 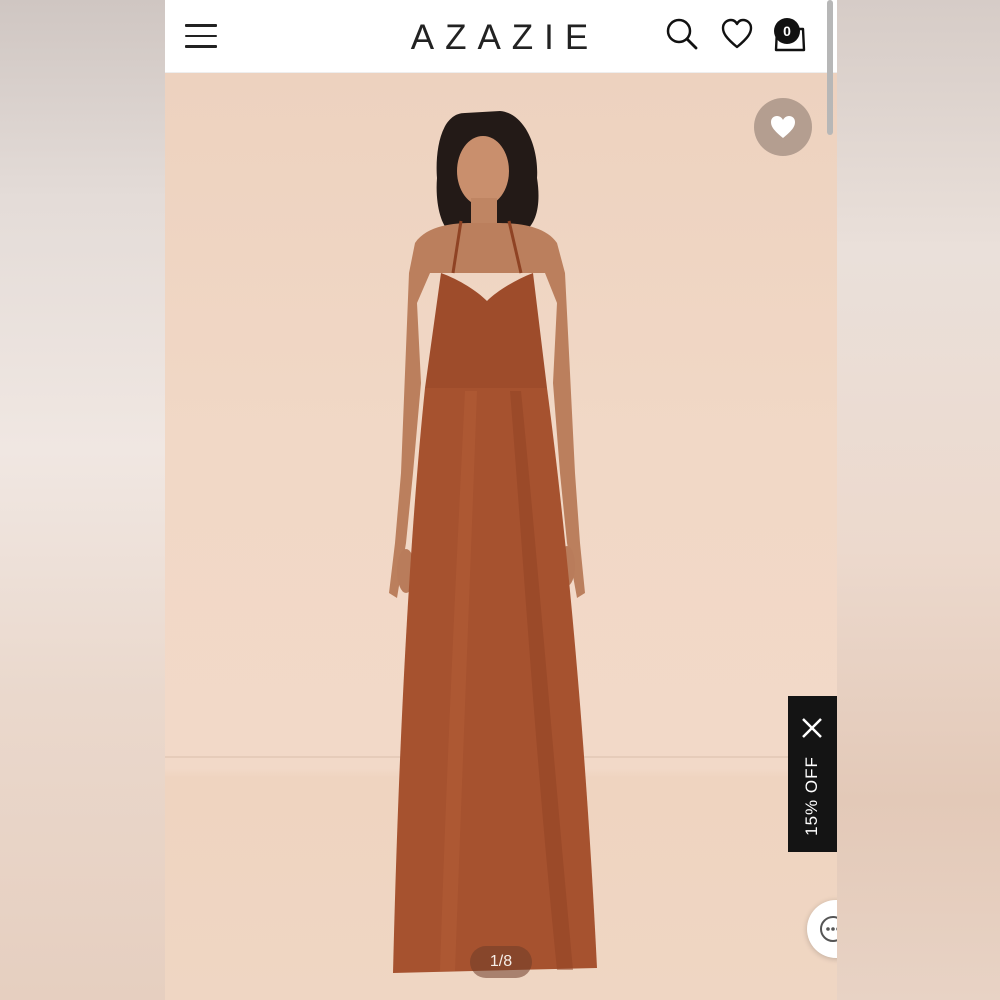 I want to click on top-navbar: AZAZIE 0, so click(x=501, y=36).